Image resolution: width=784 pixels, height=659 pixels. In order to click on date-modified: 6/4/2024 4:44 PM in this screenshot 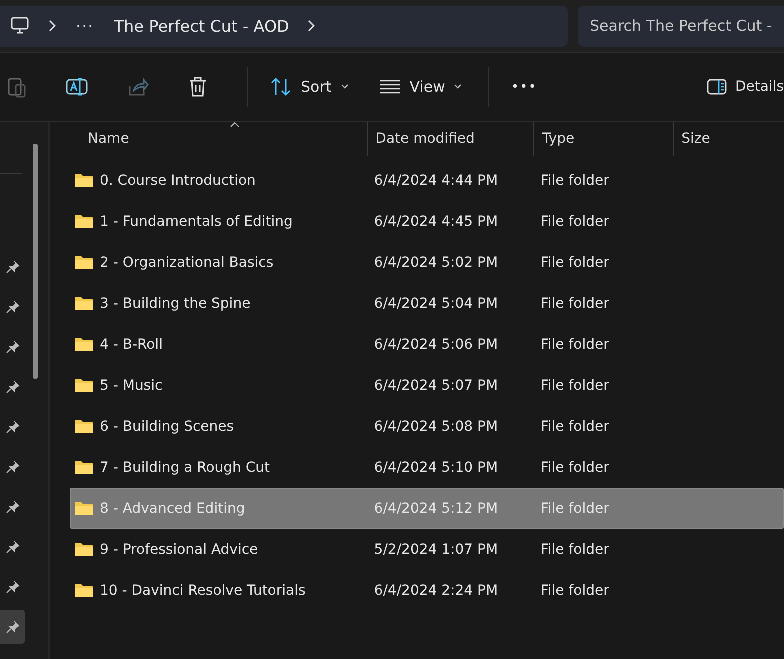, I will do `click(436, 180)`.